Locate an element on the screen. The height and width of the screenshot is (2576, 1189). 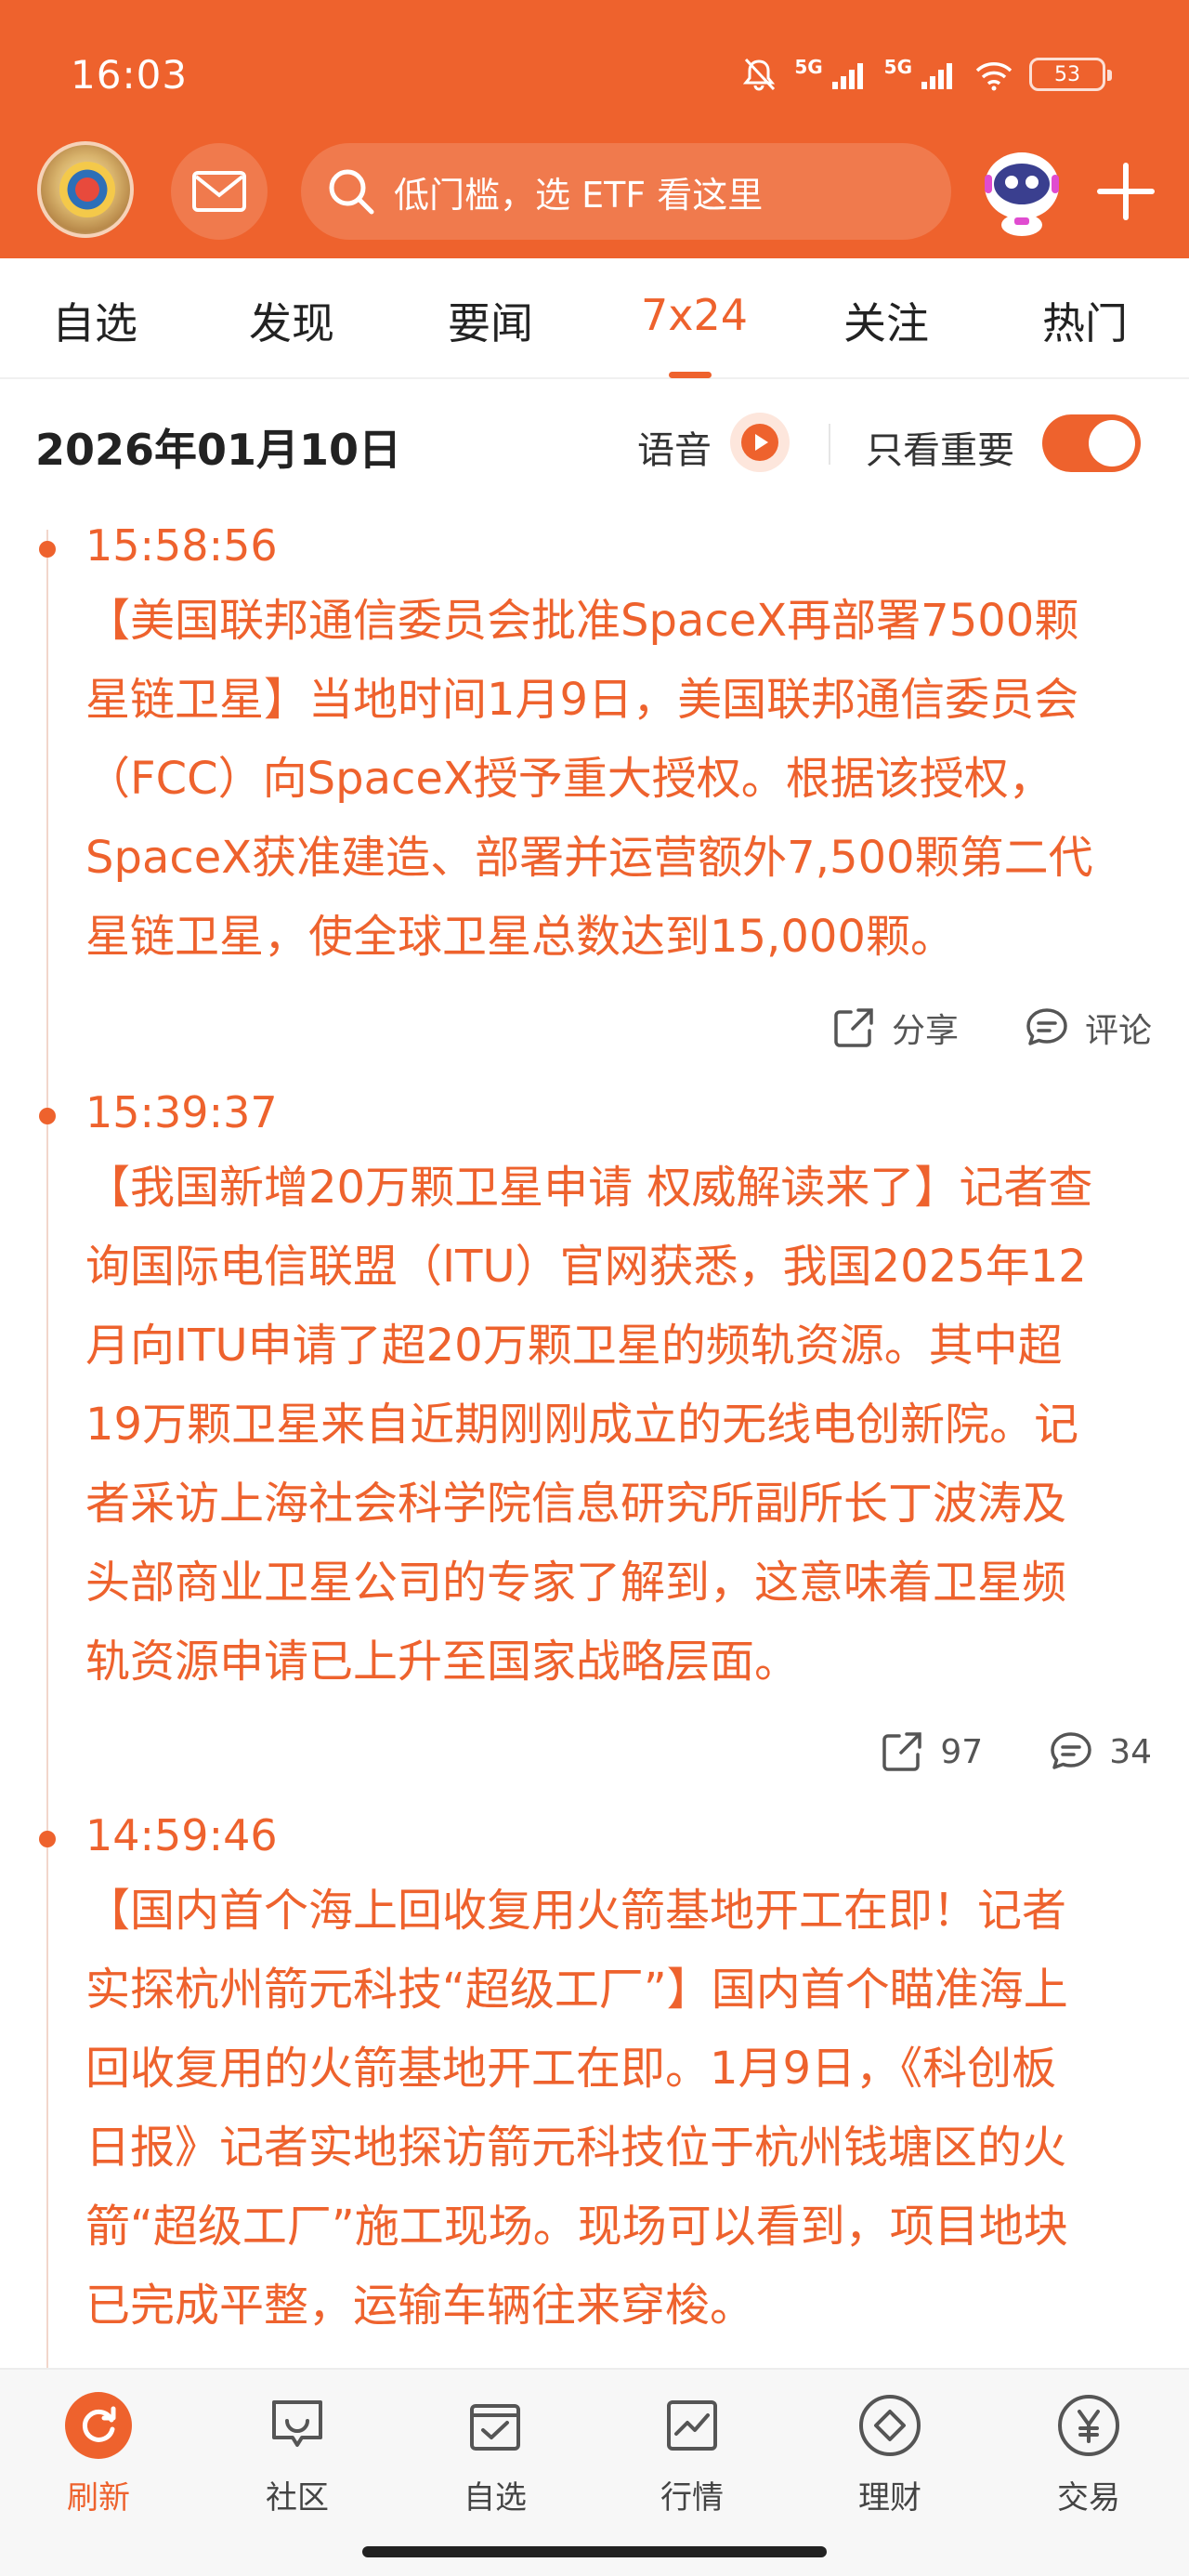
share-count: 97 is located at coordinates (962, 1751).